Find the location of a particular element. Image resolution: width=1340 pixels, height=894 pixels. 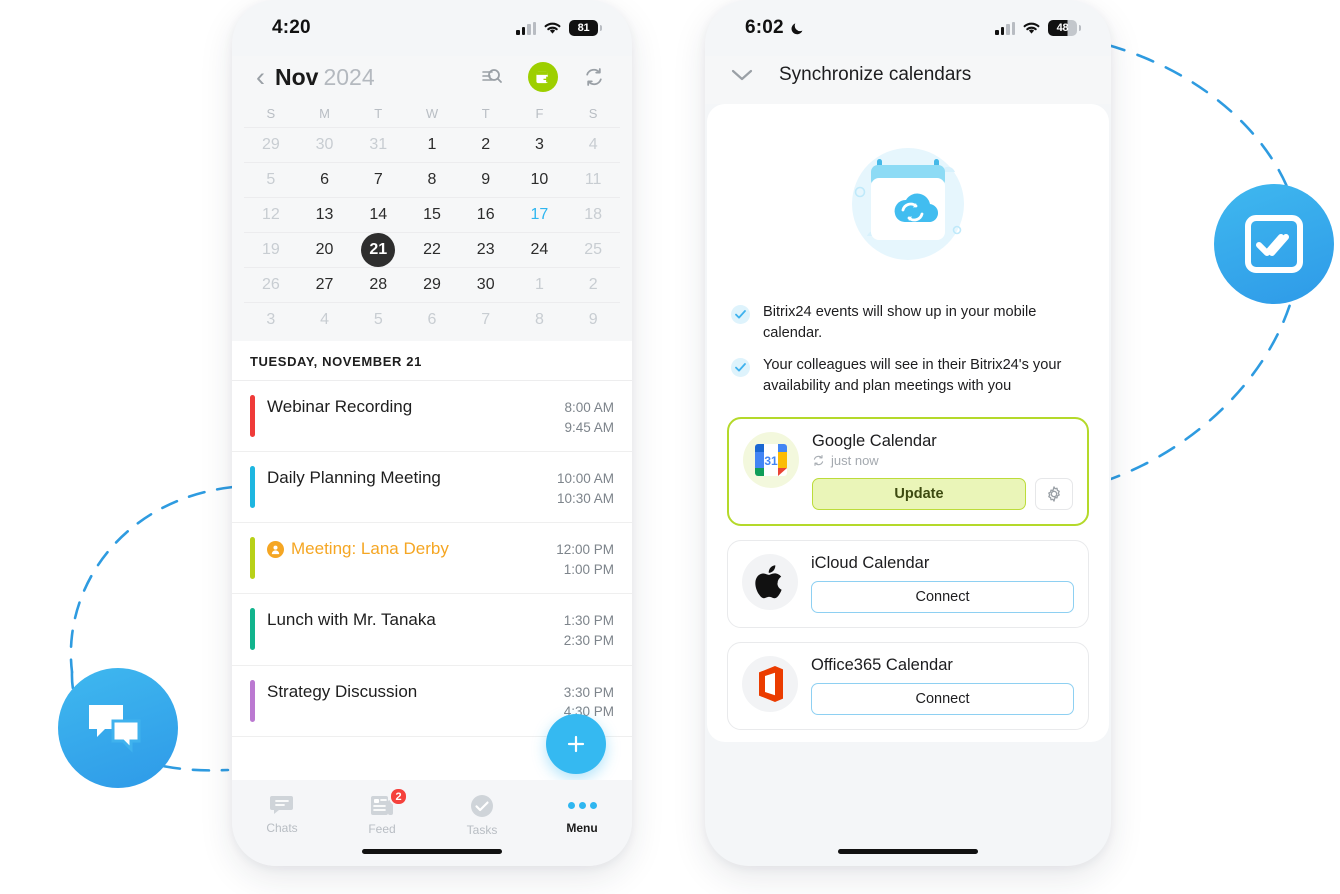

agenda-event-row: Meeting: Lana Derby 12:00 PM 1:00 PM is located at coordinates (432, 559).